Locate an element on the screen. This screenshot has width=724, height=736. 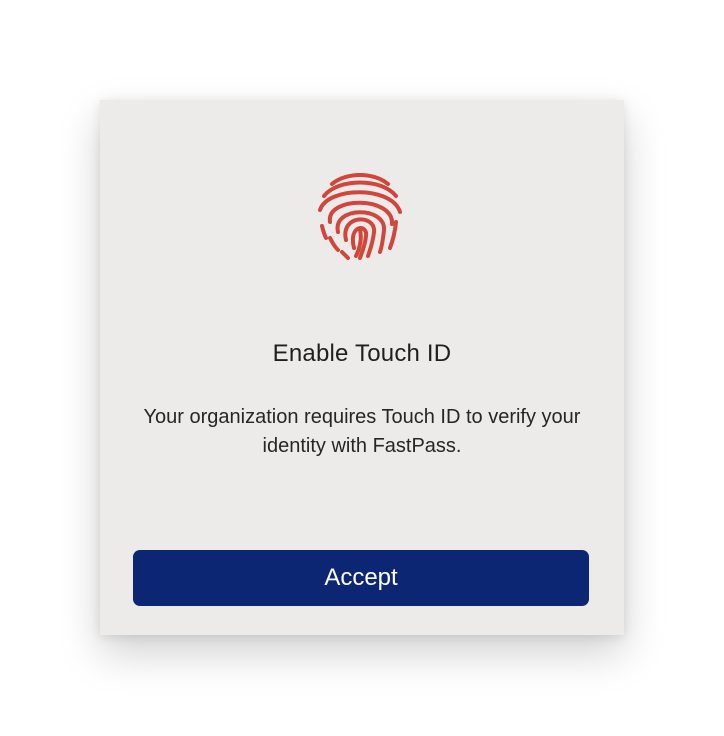
accept-button: Accept is located at coordinates (361, 578).